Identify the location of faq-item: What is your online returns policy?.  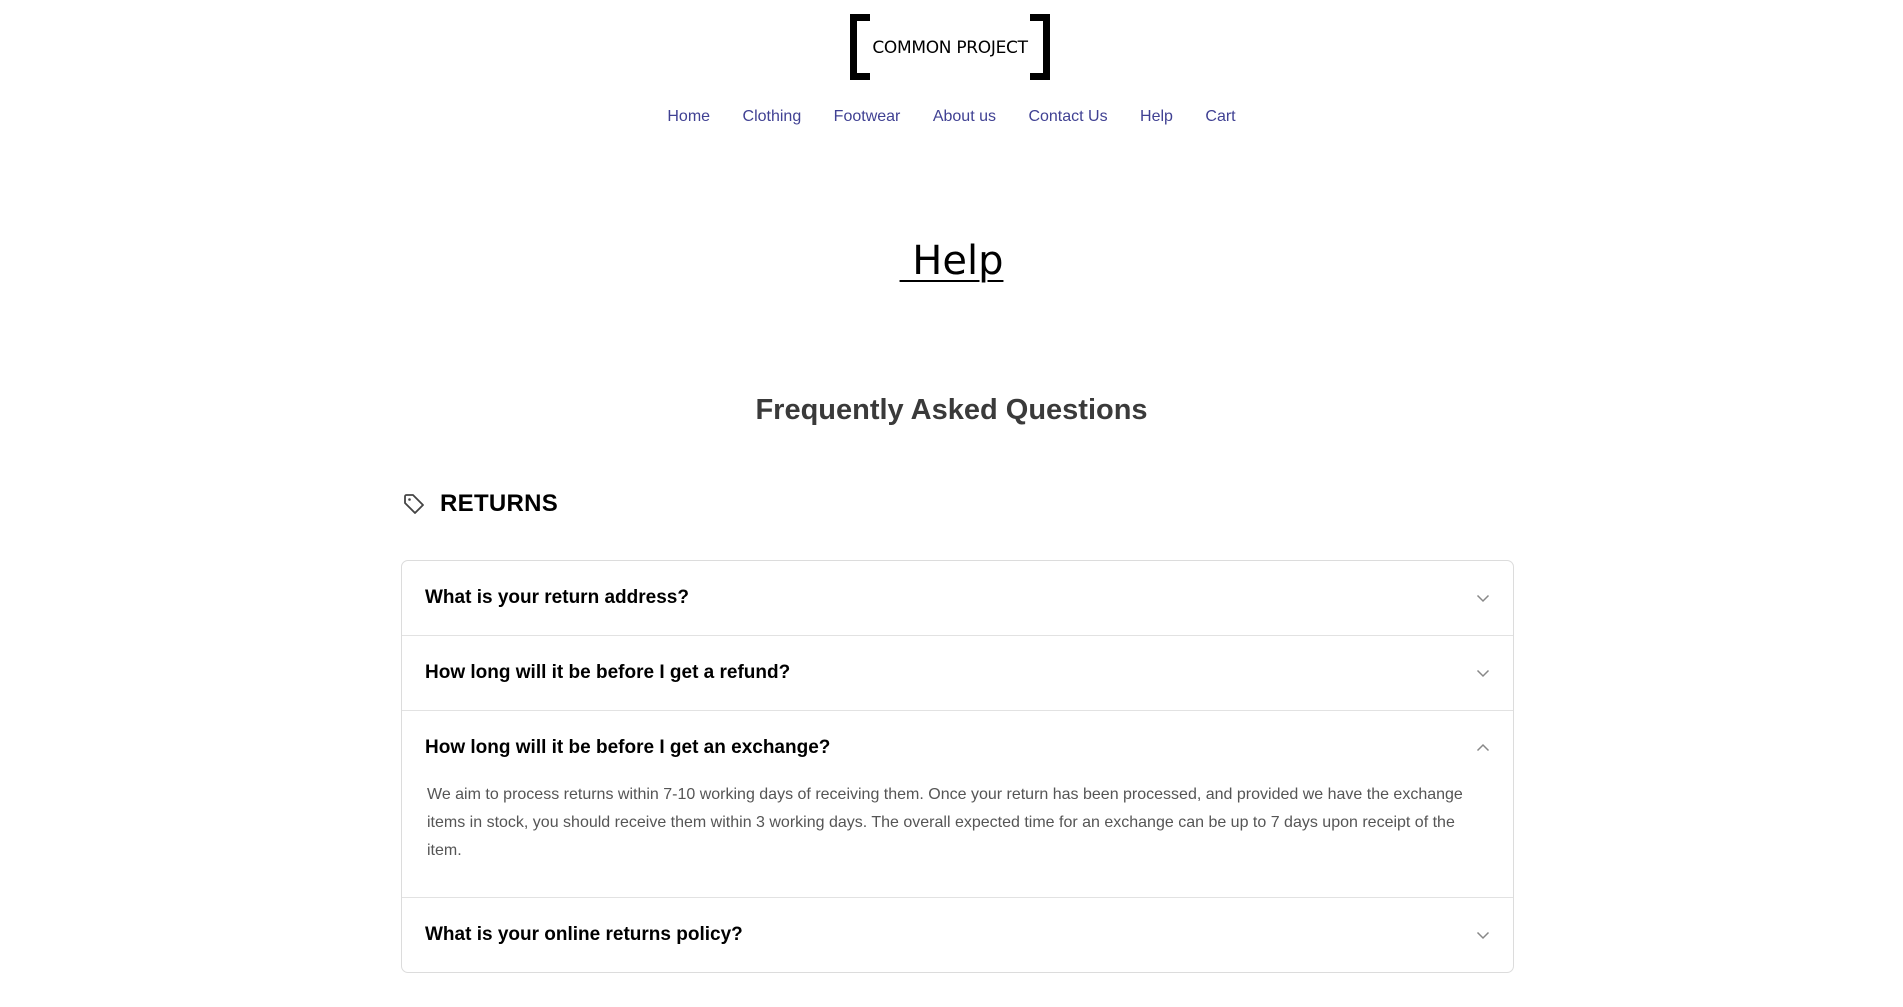
(957, 935).